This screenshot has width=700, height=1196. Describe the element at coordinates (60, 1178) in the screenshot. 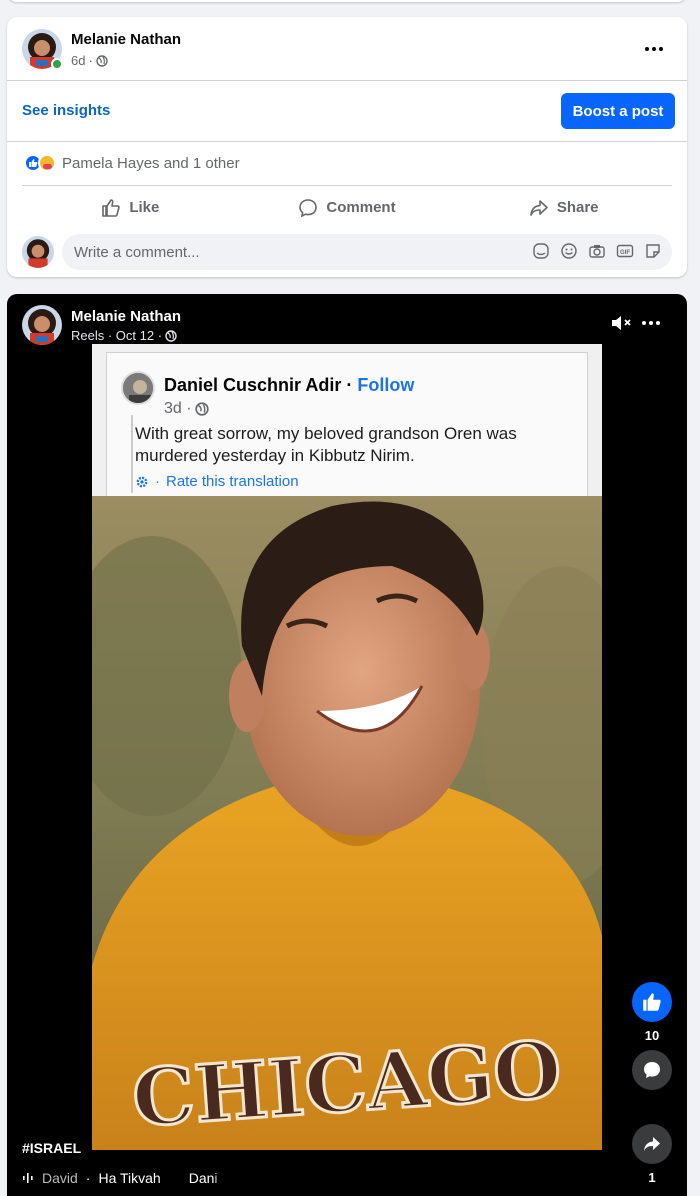

I see `music-artist: David` at that location.